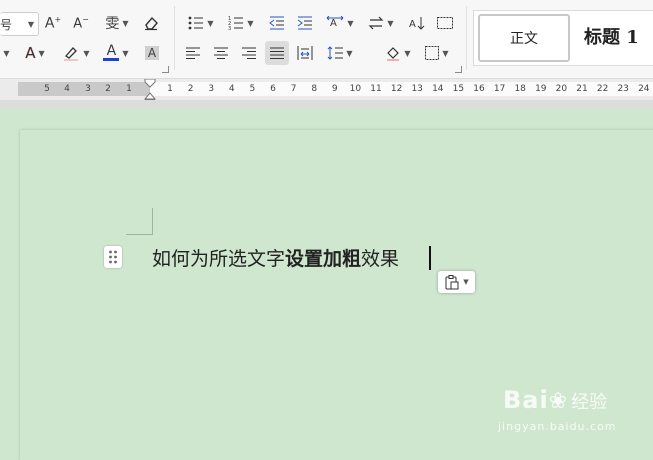  Describe the element at coordinates (557, 426) in the screenshot. I see `watermark-url: jingyan.baidu.com` at that location.